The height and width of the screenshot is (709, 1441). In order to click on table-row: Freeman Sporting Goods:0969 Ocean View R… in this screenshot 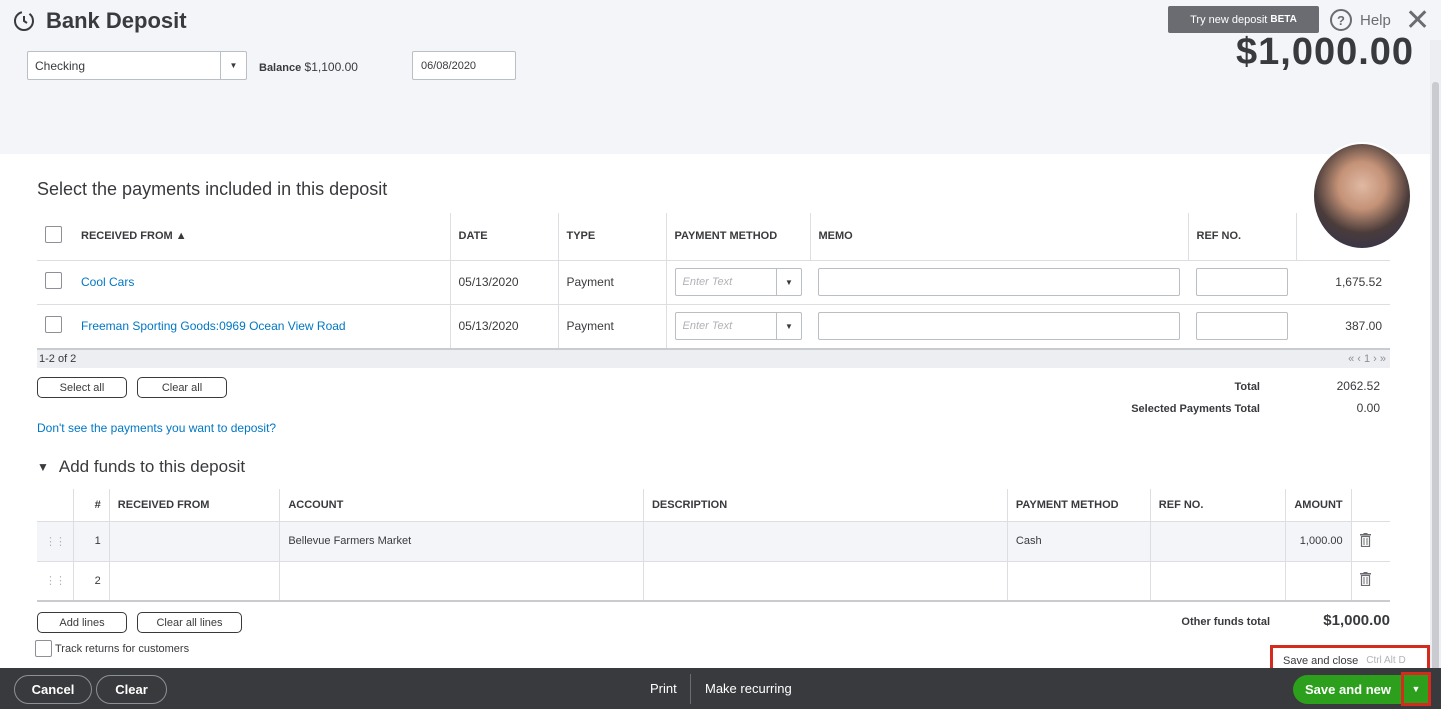, I will do `click(713, 326)`.